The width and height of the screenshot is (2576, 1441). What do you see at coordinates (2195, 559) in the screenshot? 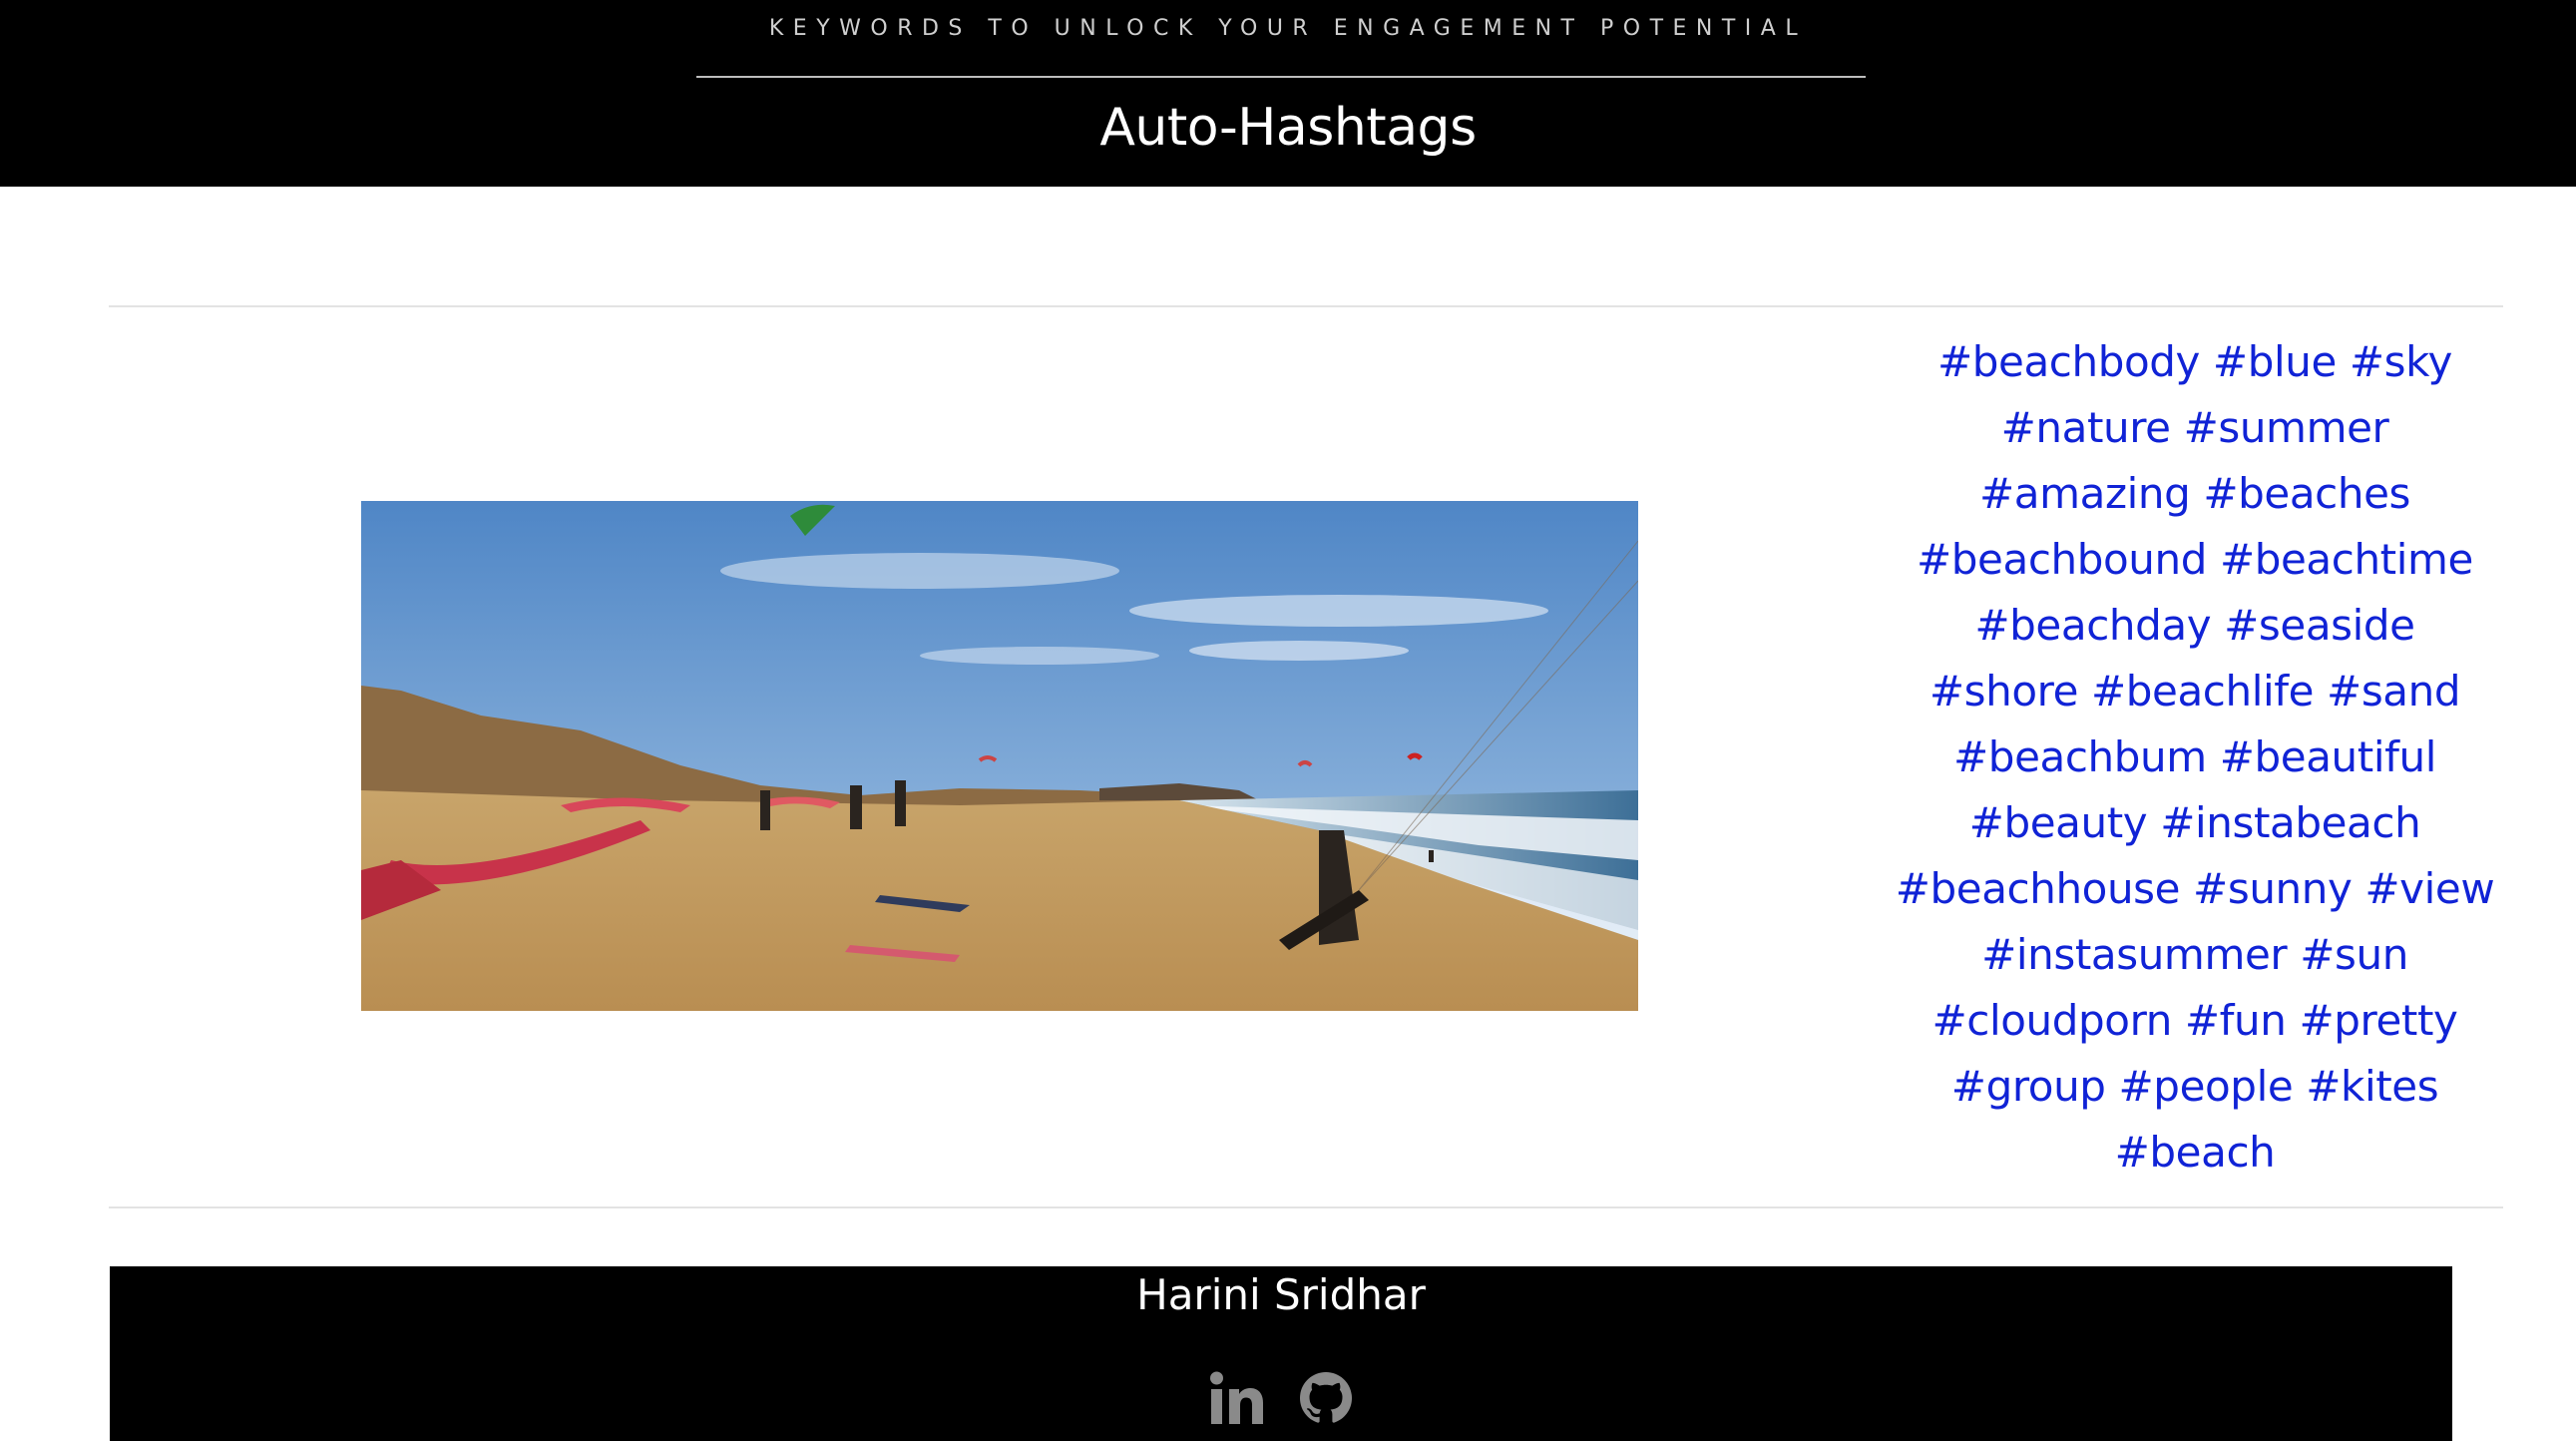
I see `hashtag-line: #beachbound #beachtime` at bounding box center [2195, 559].